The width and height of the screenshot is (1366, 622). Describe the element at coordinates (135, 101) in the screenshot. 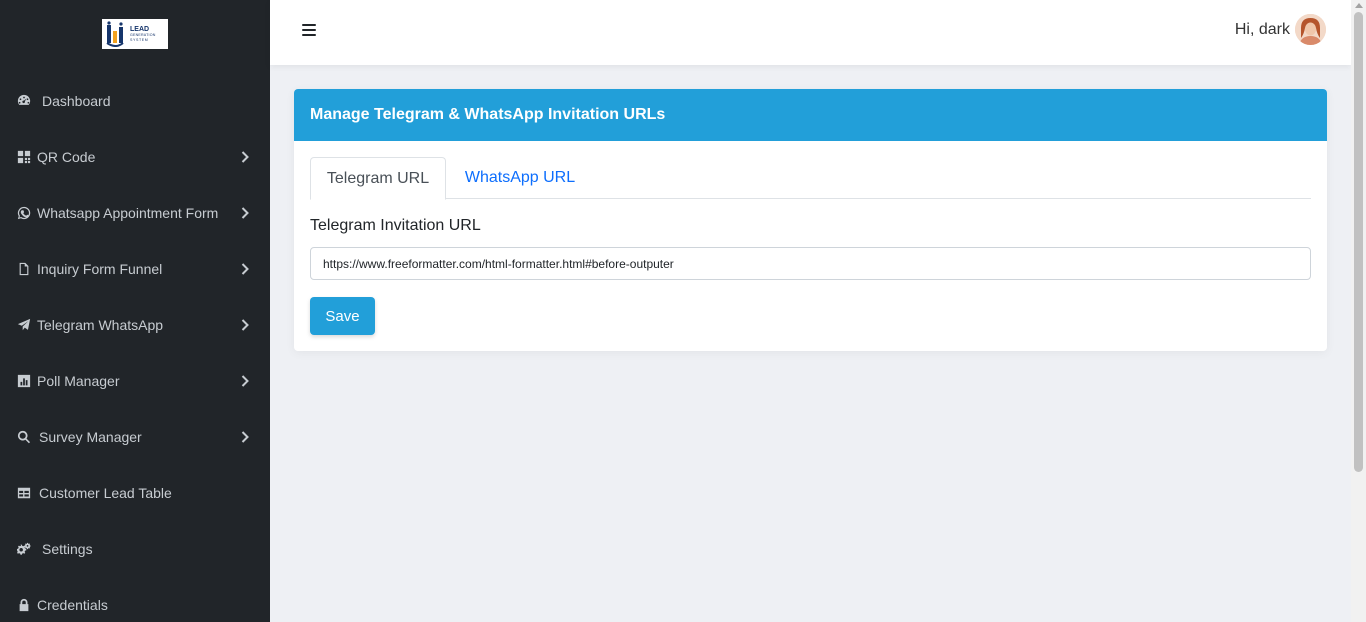

I see `sidebar-item-dashboard: Dashboard` at that location.